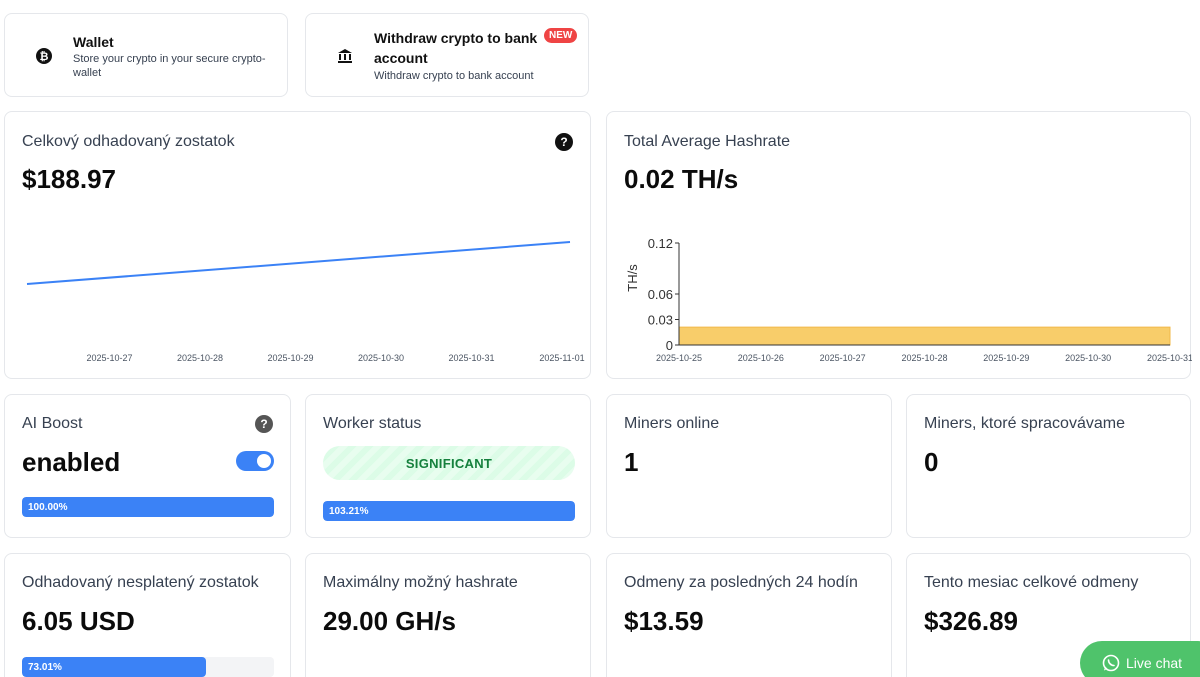 The width and height of the screenshot is (1200, 677). Describe the element at coordinates (741, 582) in the screenshot. I see `rewards-24h-title: Odmeny za posledných 24 hodín` at that location.